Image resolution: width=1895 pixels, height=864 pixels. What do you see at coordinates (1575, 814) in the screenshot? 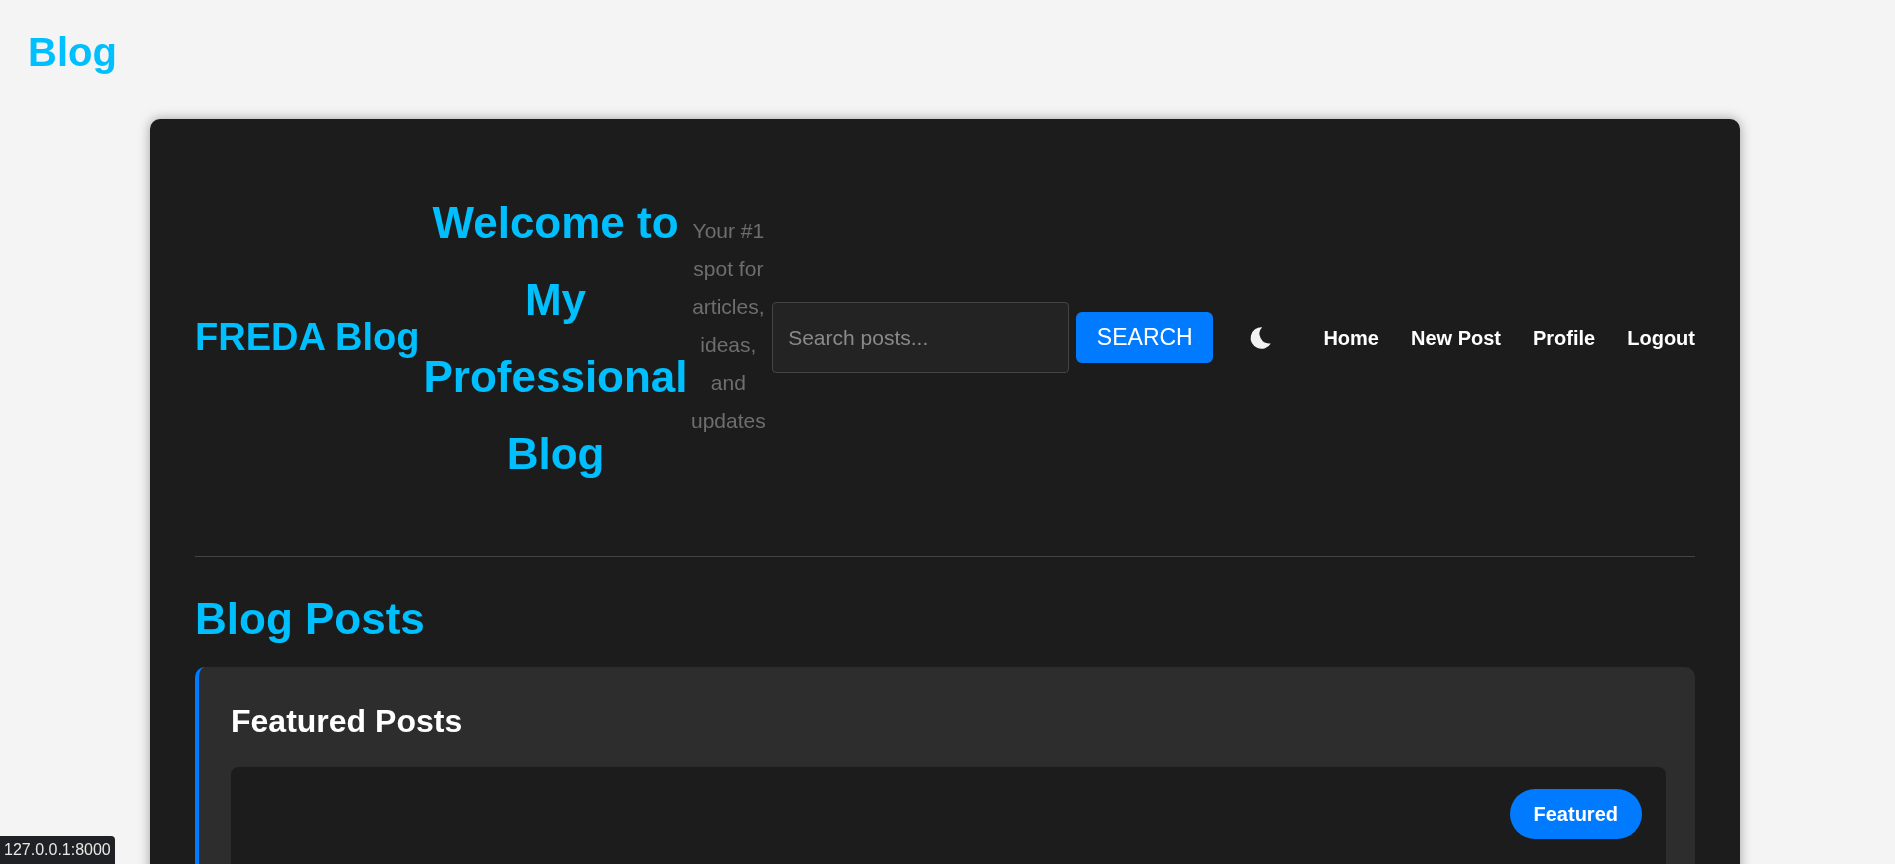
I see `featured-badge: Featured` at bounding box center [1575, 814].